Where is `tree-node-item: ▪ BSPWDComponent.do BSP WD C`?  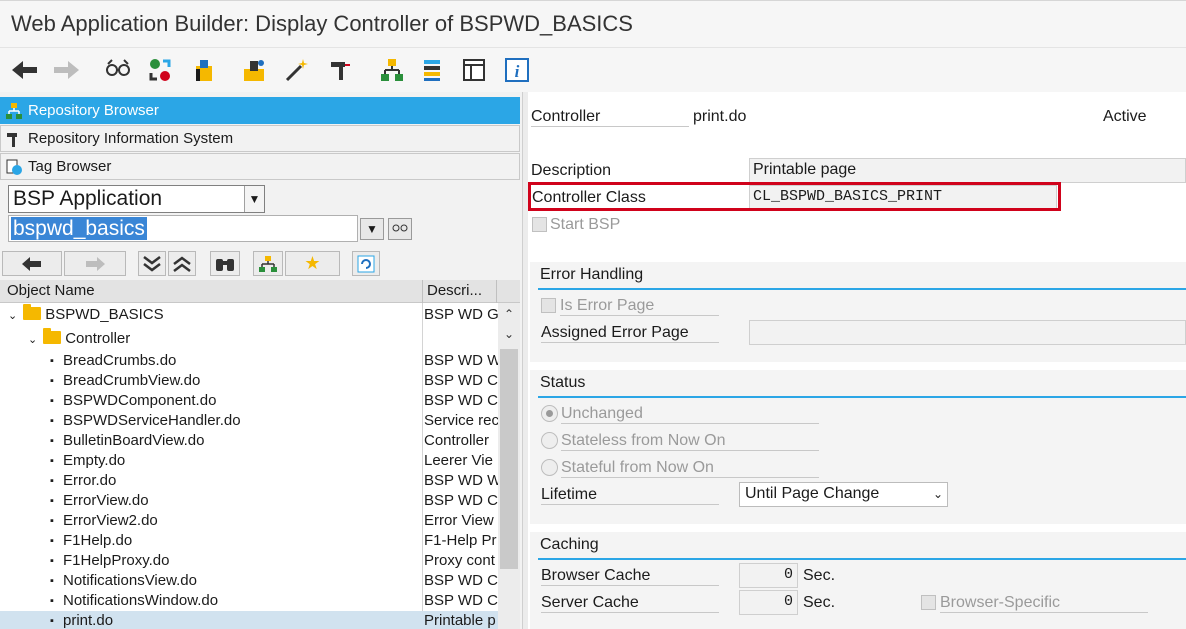
tree-node-item: ▪ BSPWDComponent.do BSP WD C is located at coordinates (249, 401).